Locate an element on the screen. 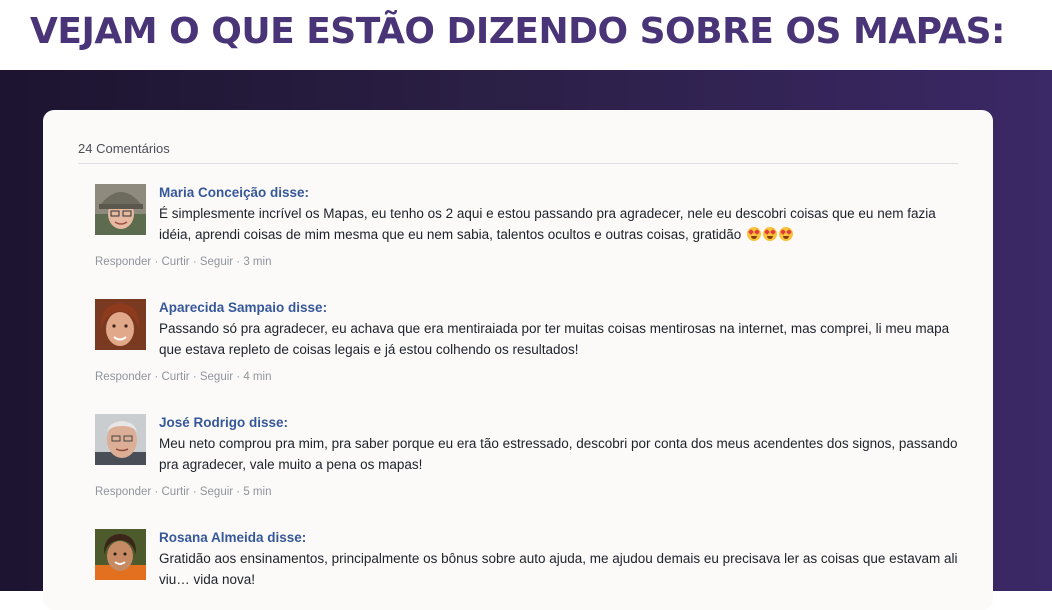 The height and width of the screenshot is (610, 1052). divider is located at coordinates (518, 163).